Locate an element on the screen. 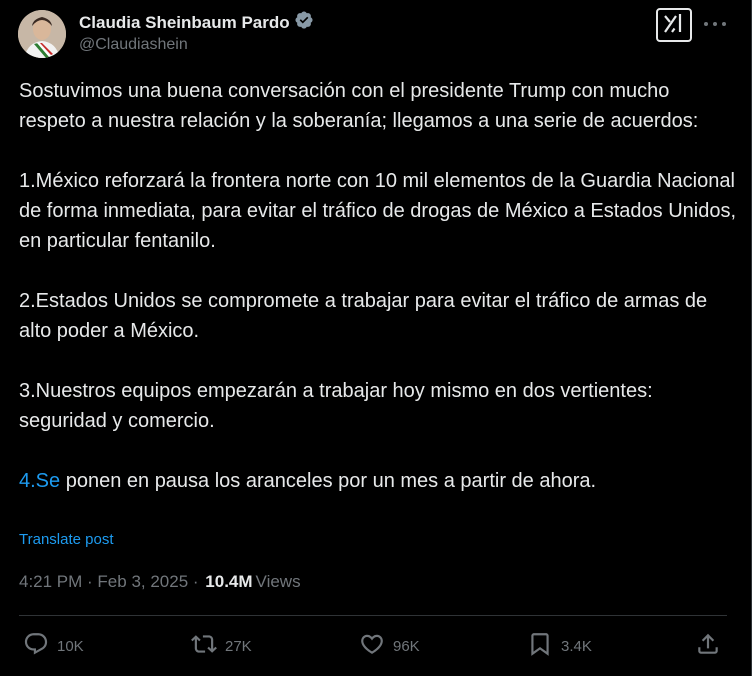 This screenshot has width=752, height=676. reply-icon is located at coordinates (36, 646).